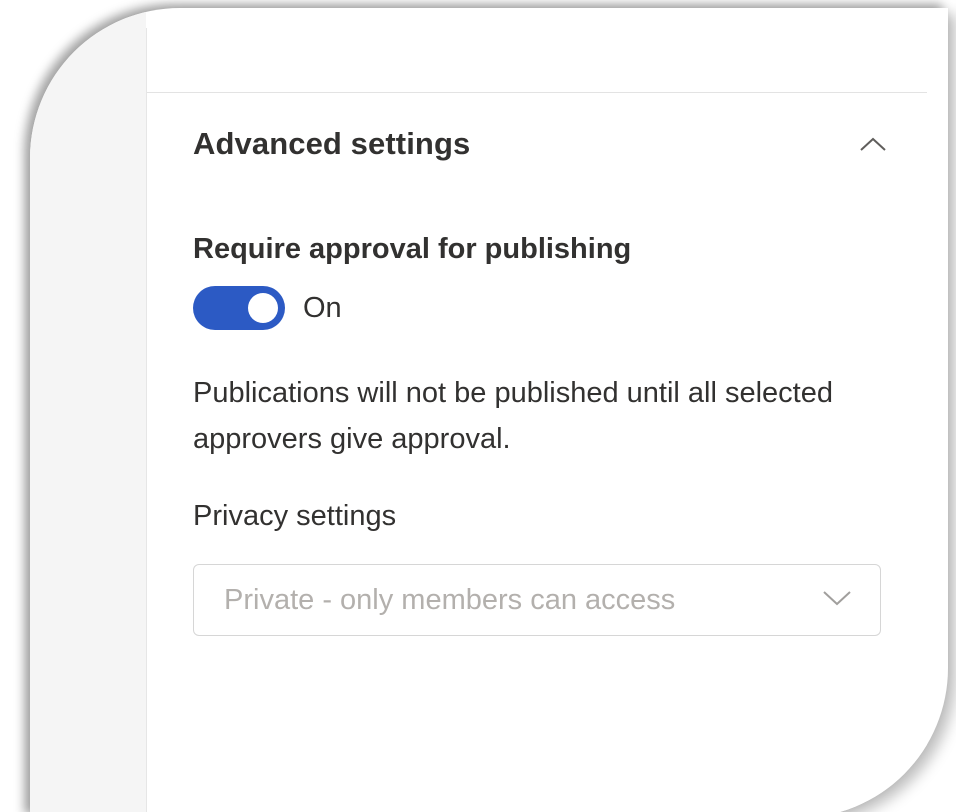 Image resolution: width=956 pixels, height=812 pixels. I want to click on app-left-edge, so click(88, 410).